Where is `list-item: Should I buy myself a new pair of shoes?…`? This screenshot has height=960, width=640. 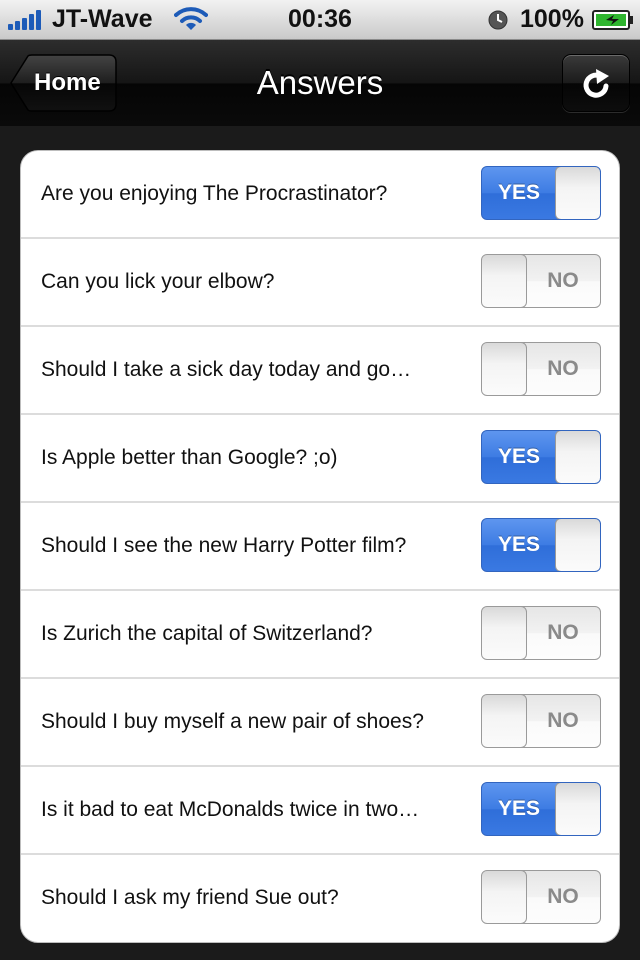
list-item: Should I buy myself a new pair of shoes?… is located at coordinates (320, 723).